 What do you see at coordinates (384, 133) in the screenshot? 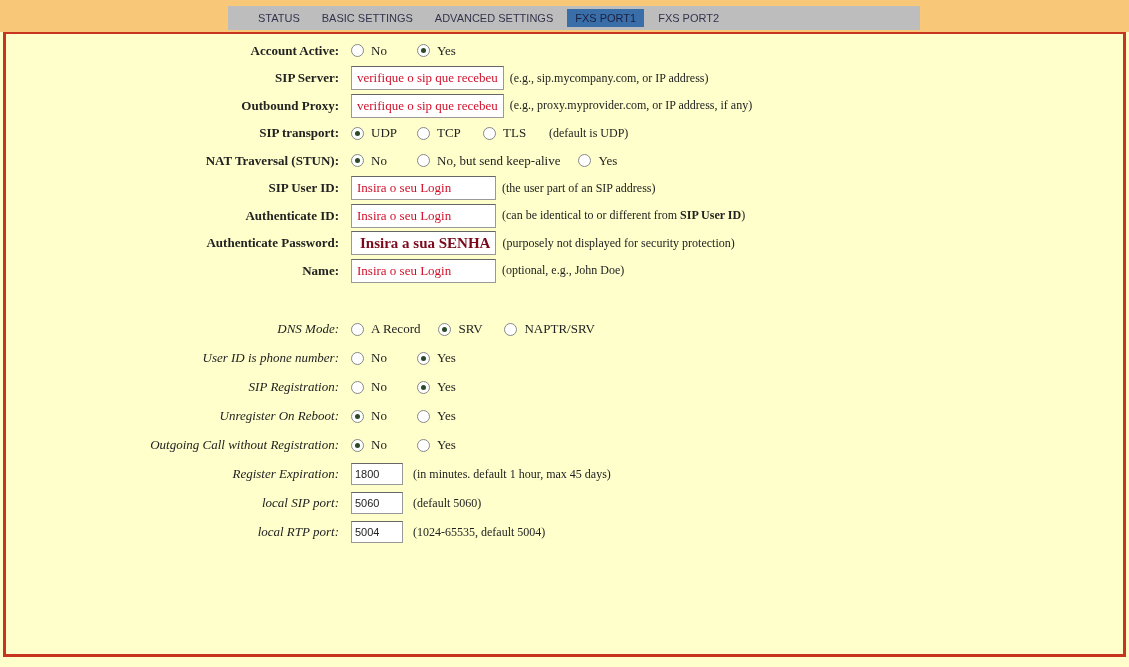
I see `option-label: UDP` at bounding box center [384, 133].